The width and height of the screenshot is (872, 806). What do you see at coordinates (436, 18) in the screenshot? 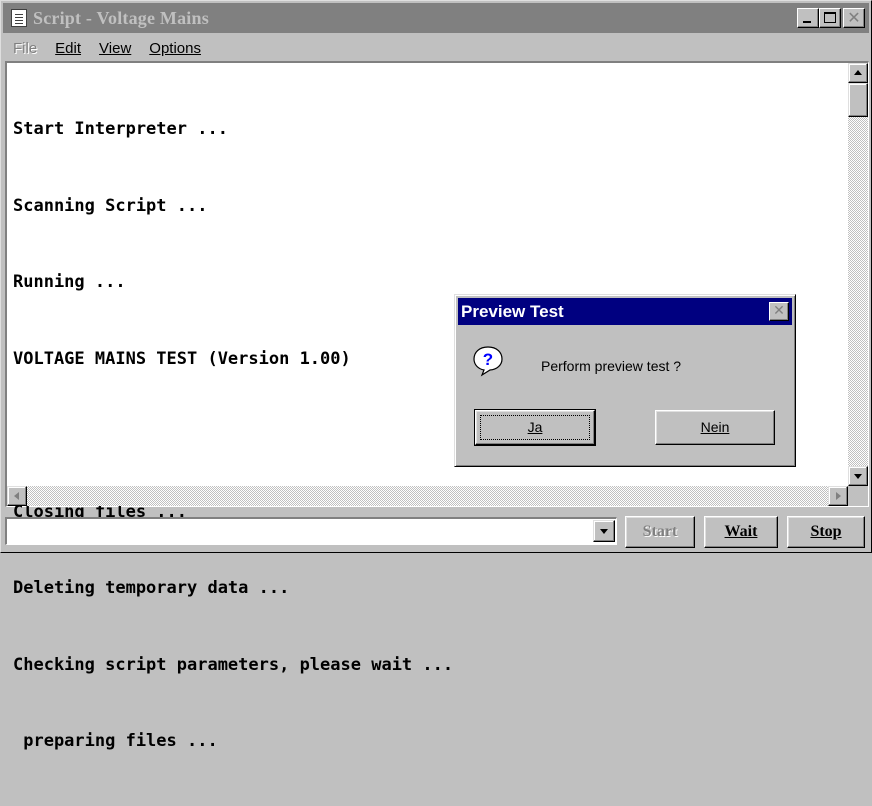
I see `title-bar: Script - Voltage Mains ✕` at bounding box center [436, 18].